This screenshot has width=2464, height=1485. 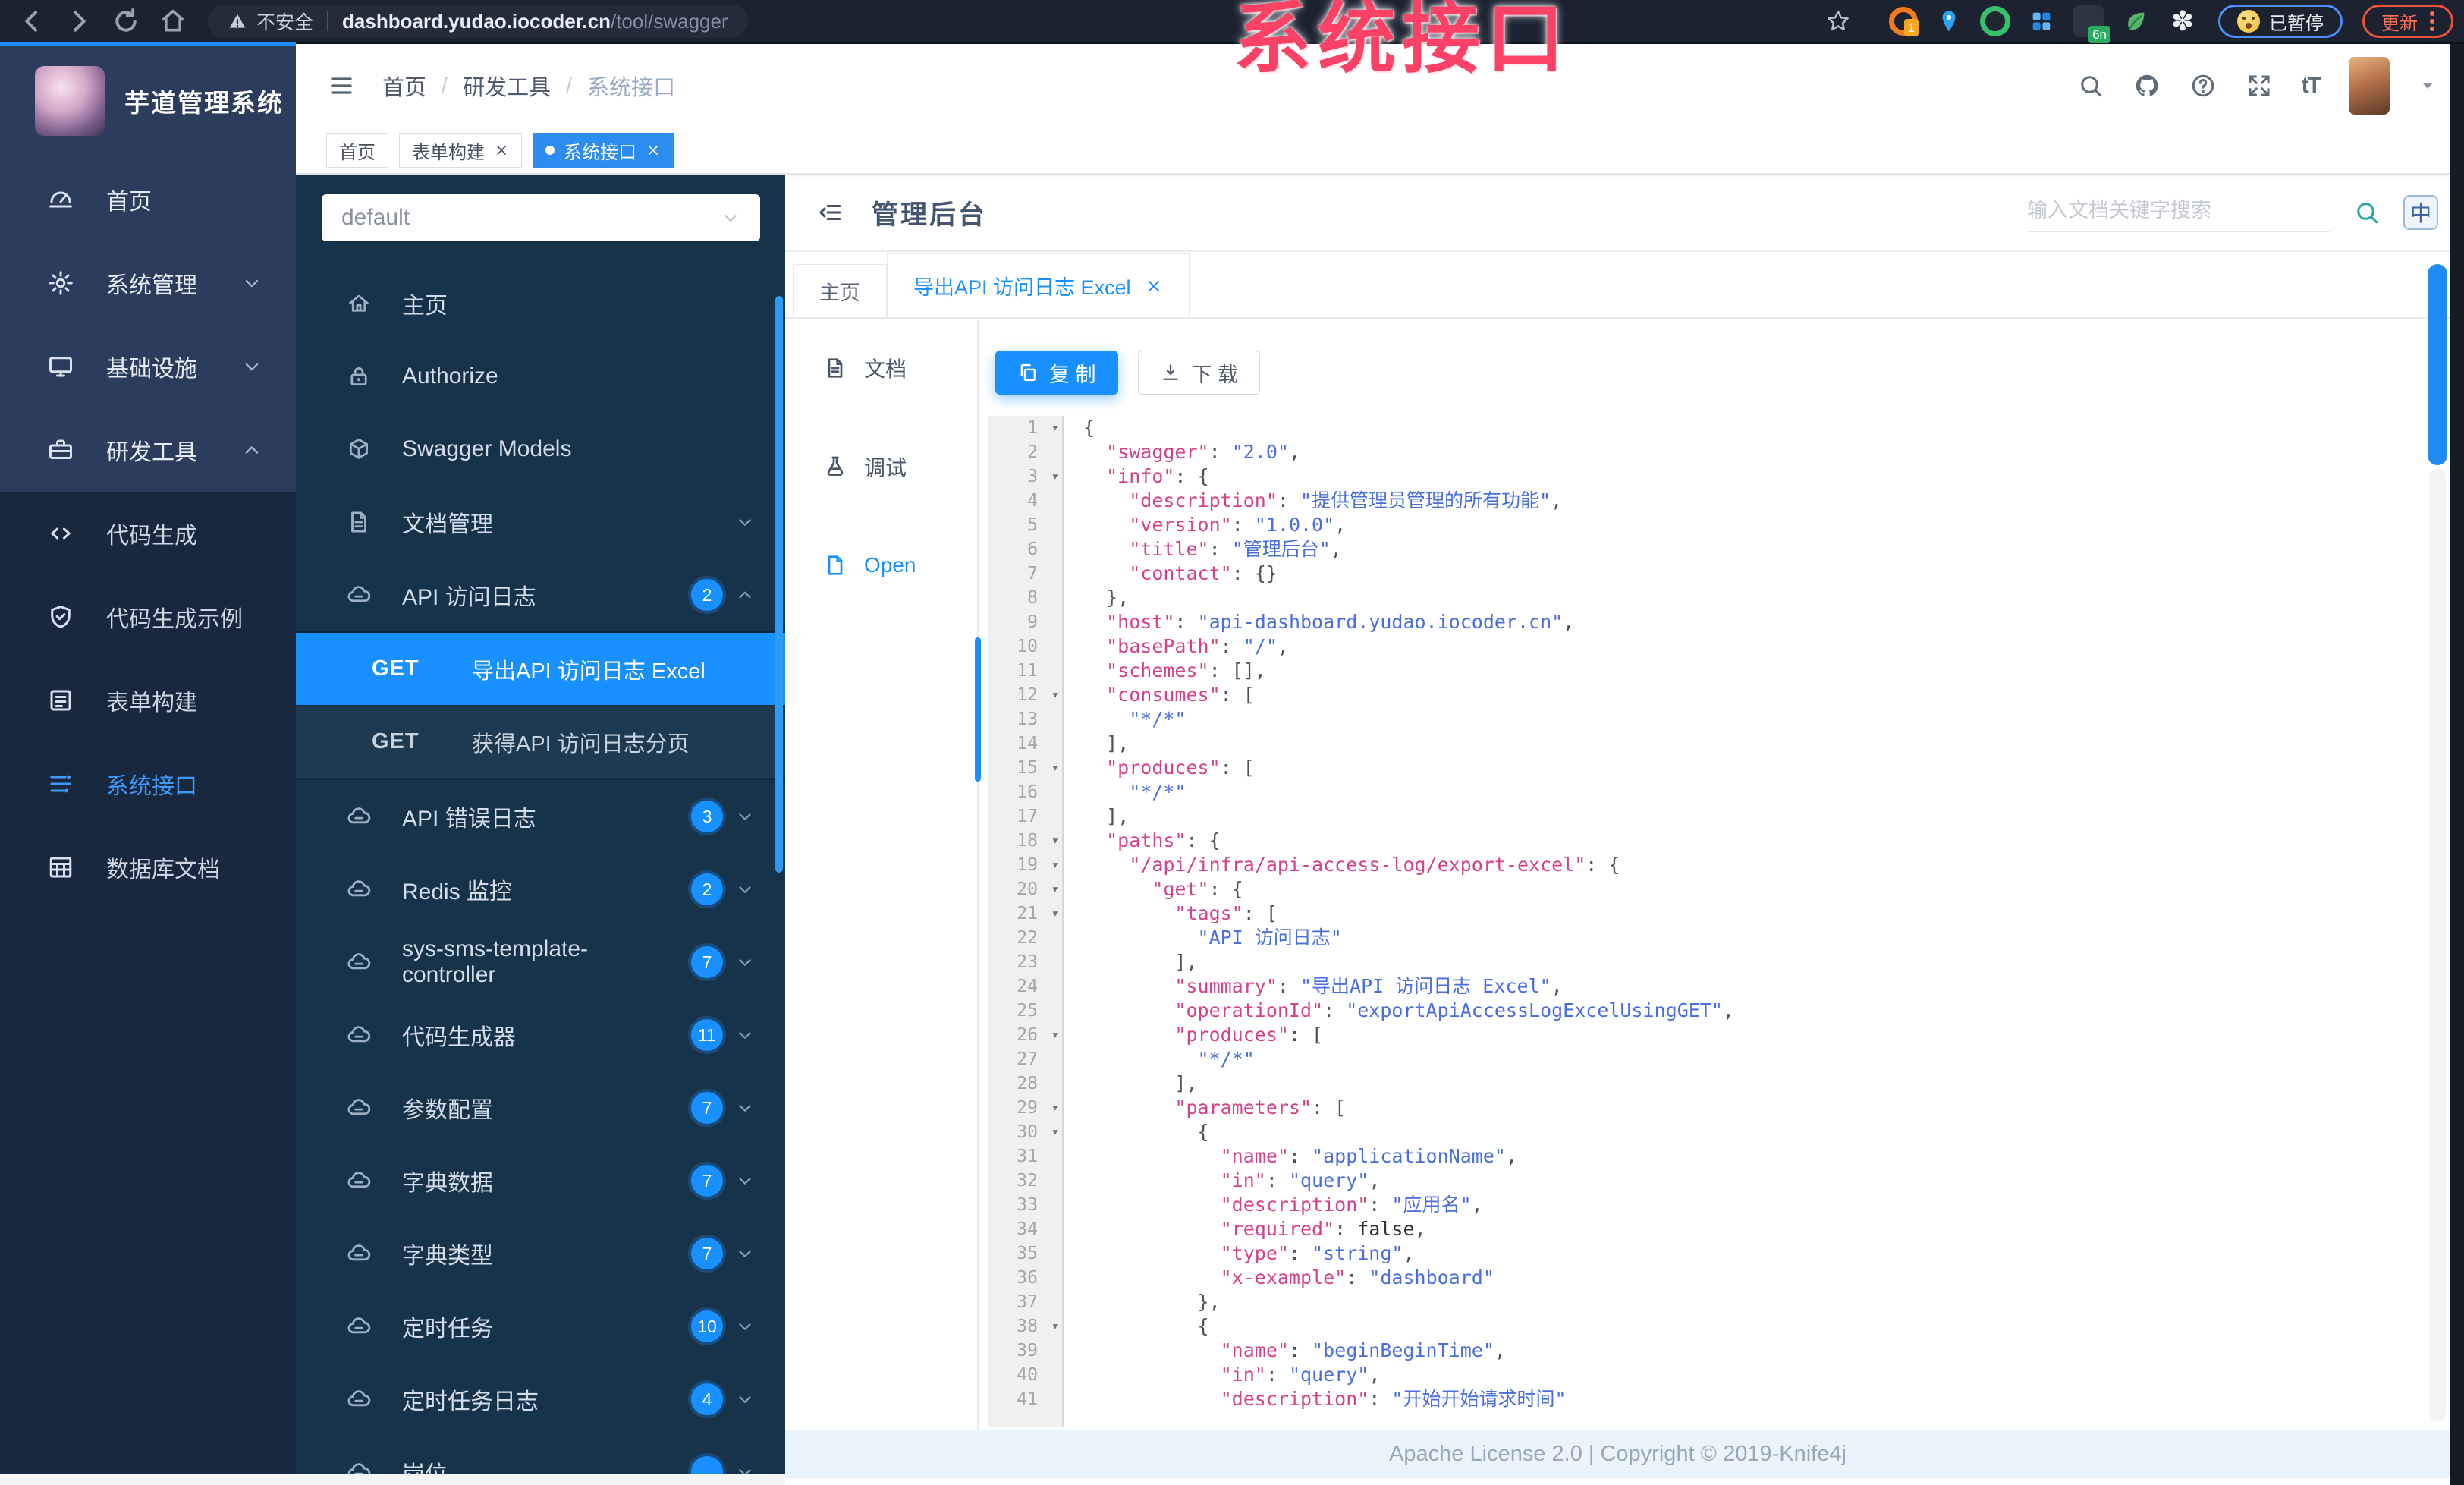 What do you see at coordinates (540, 1107) in the screenshot?
I see `swagger-menu-item-参数配置: 参数配置 7` at bounding box center [540, 1107].